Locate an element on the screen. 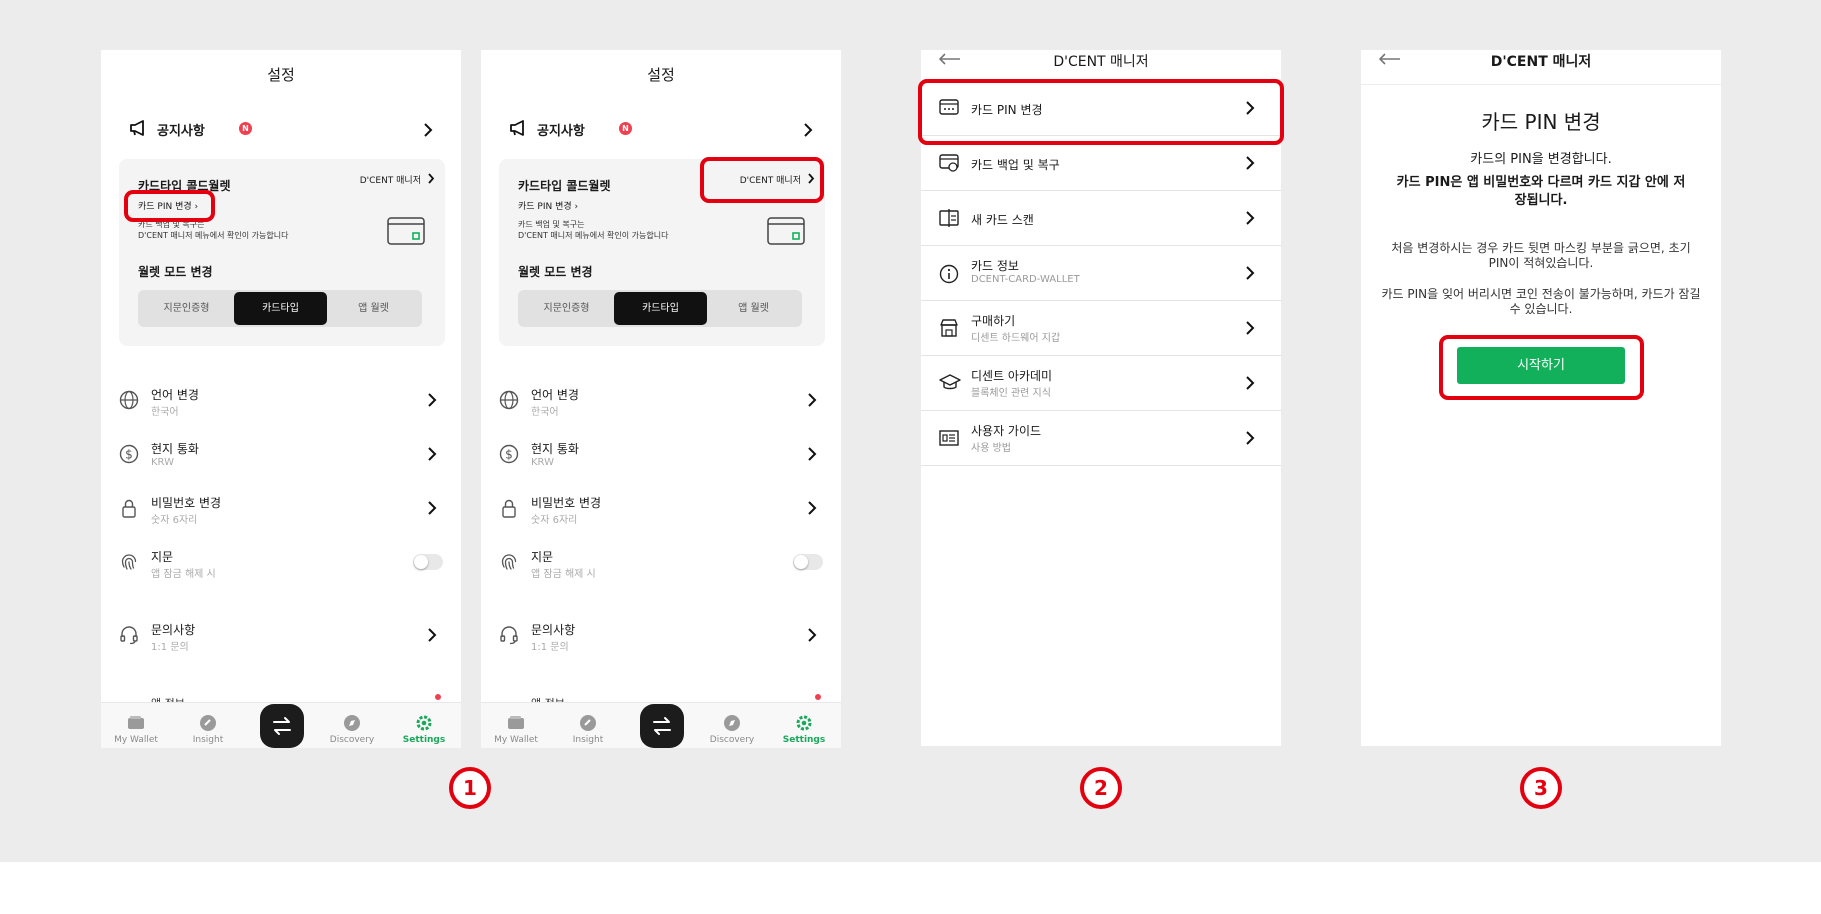 The width and height of the screenshot is (1821, 914). mode-segmented-control: 지문인증형 카드타입 앱 월렛 is located at coordinates (280, 308).